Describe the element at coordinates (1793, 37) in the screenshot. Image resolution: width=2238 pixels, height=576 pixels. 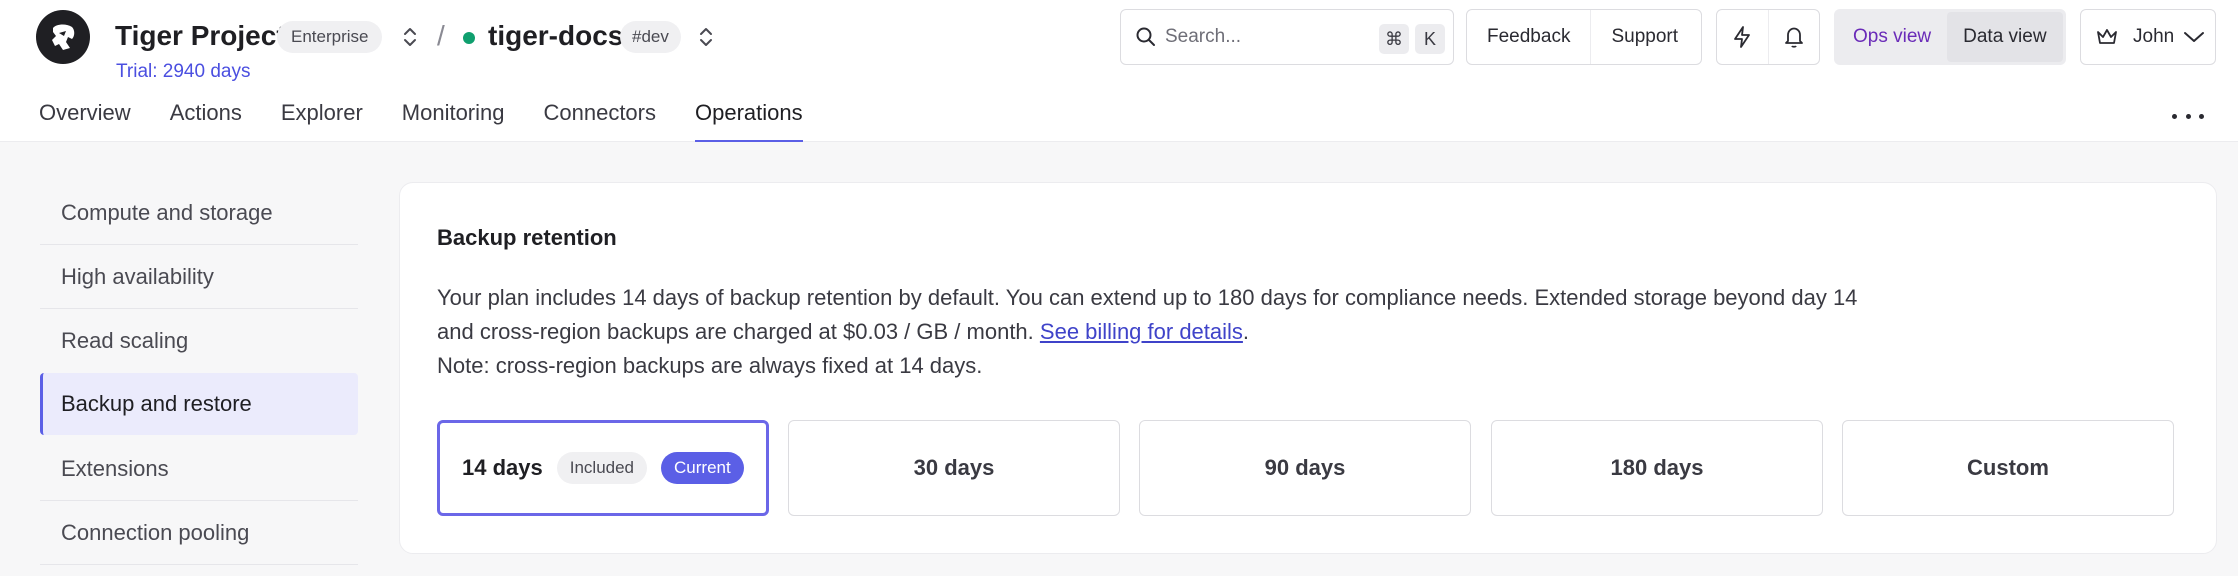
I see `bell-icon` at that location.